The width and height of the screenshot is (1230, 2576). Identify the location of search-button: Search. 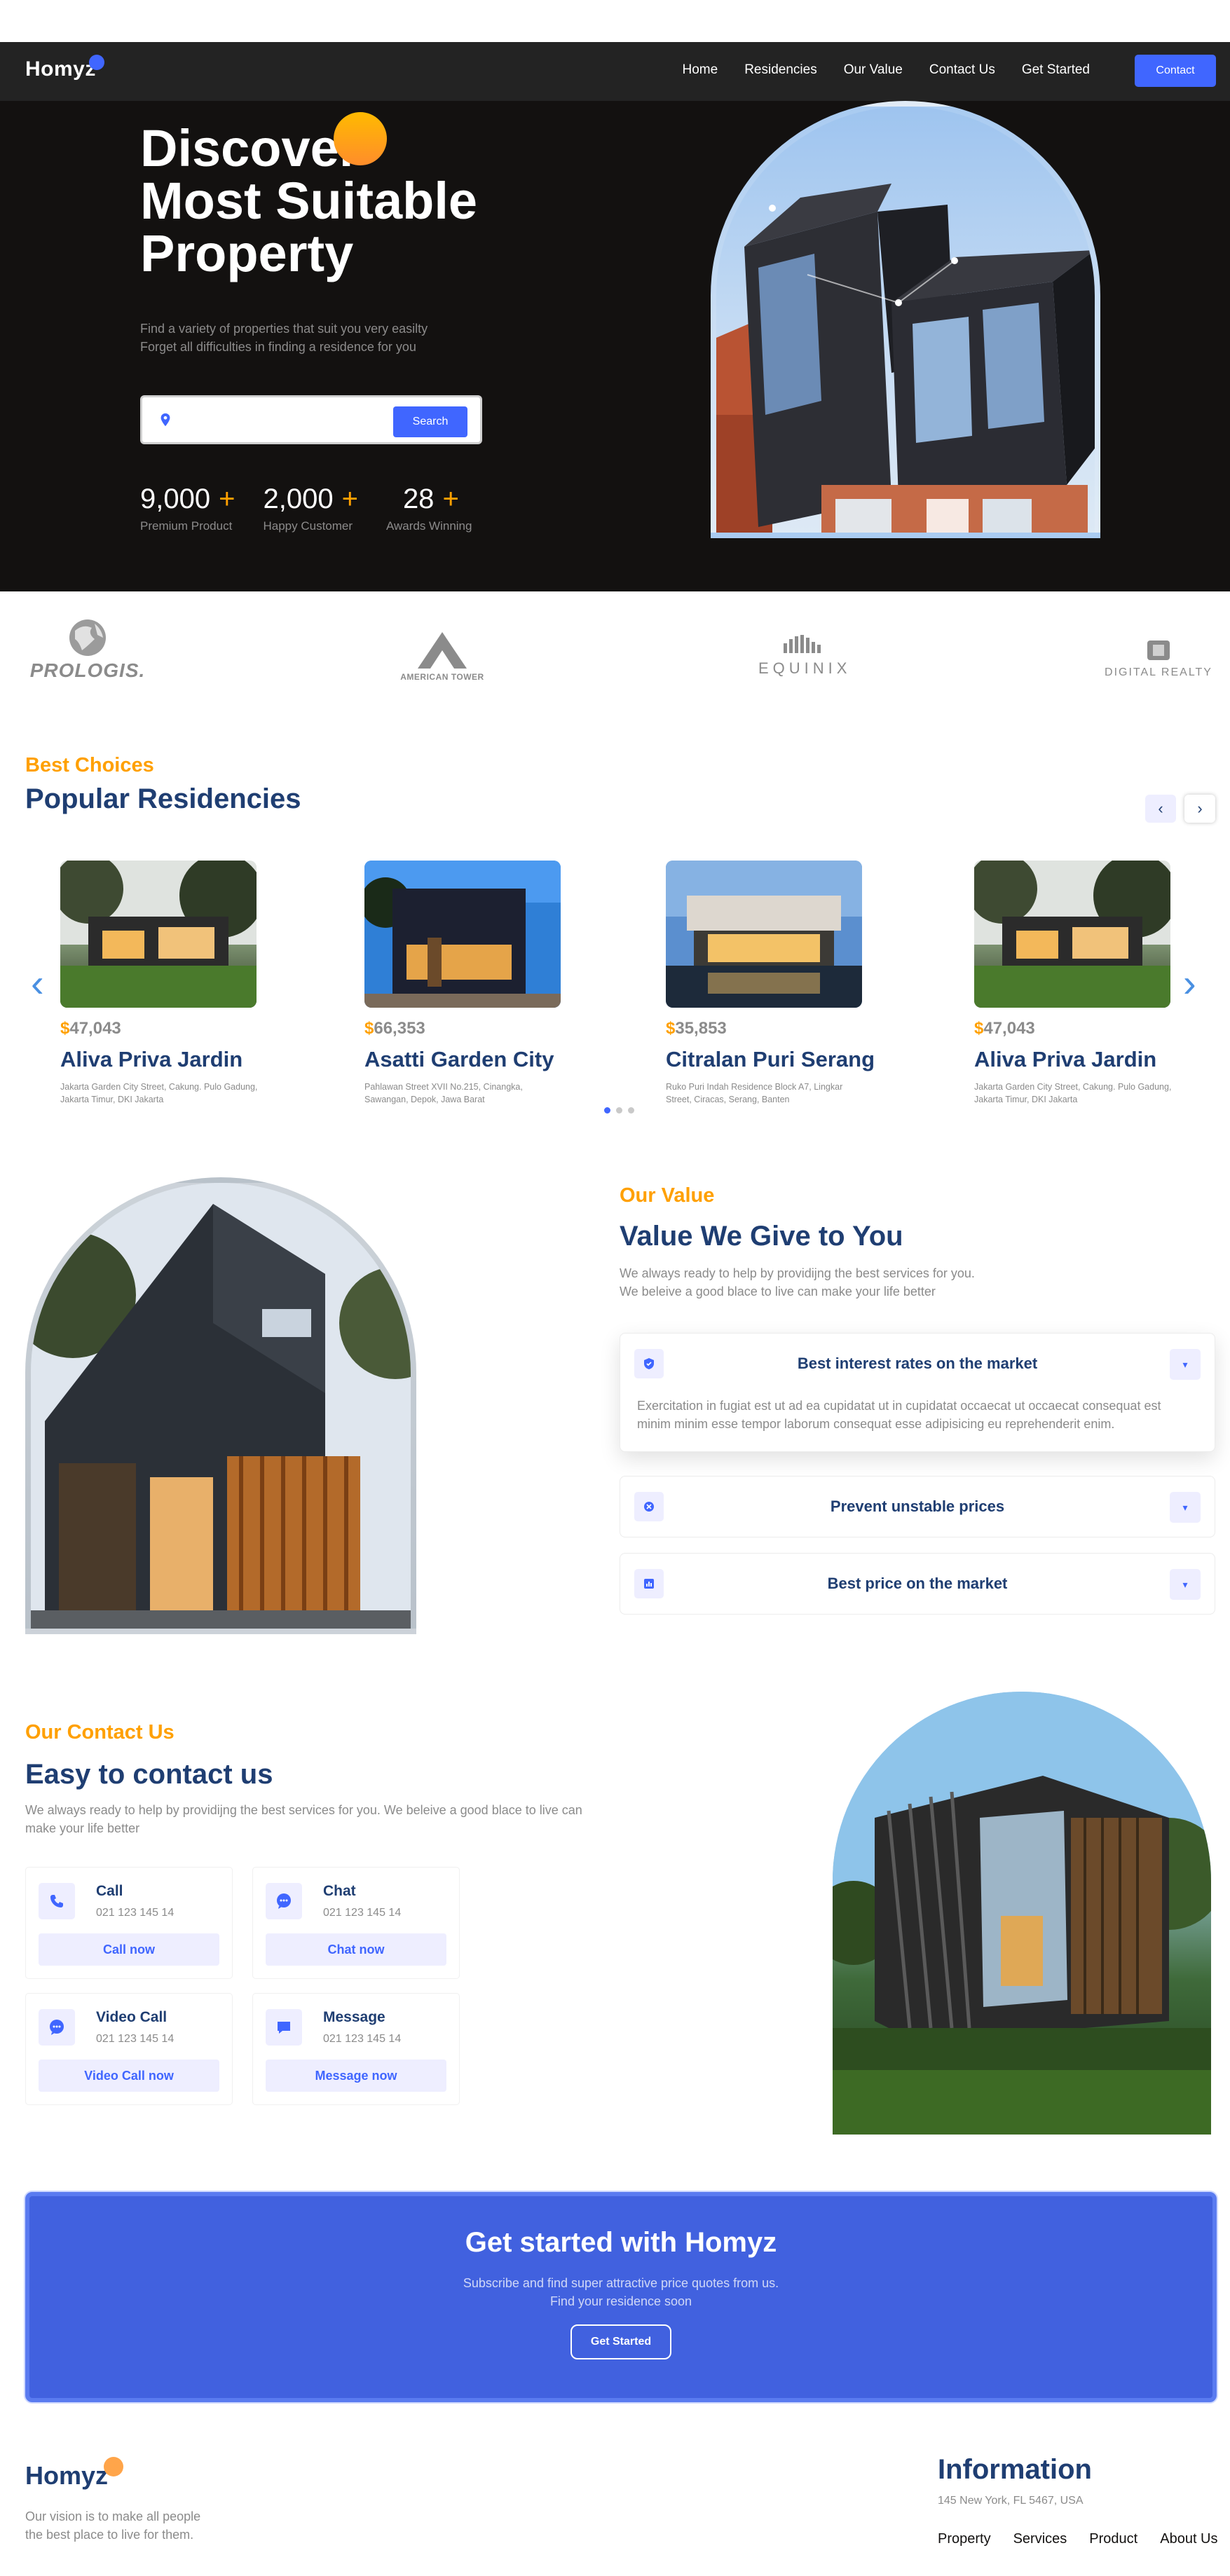
(430, 421).